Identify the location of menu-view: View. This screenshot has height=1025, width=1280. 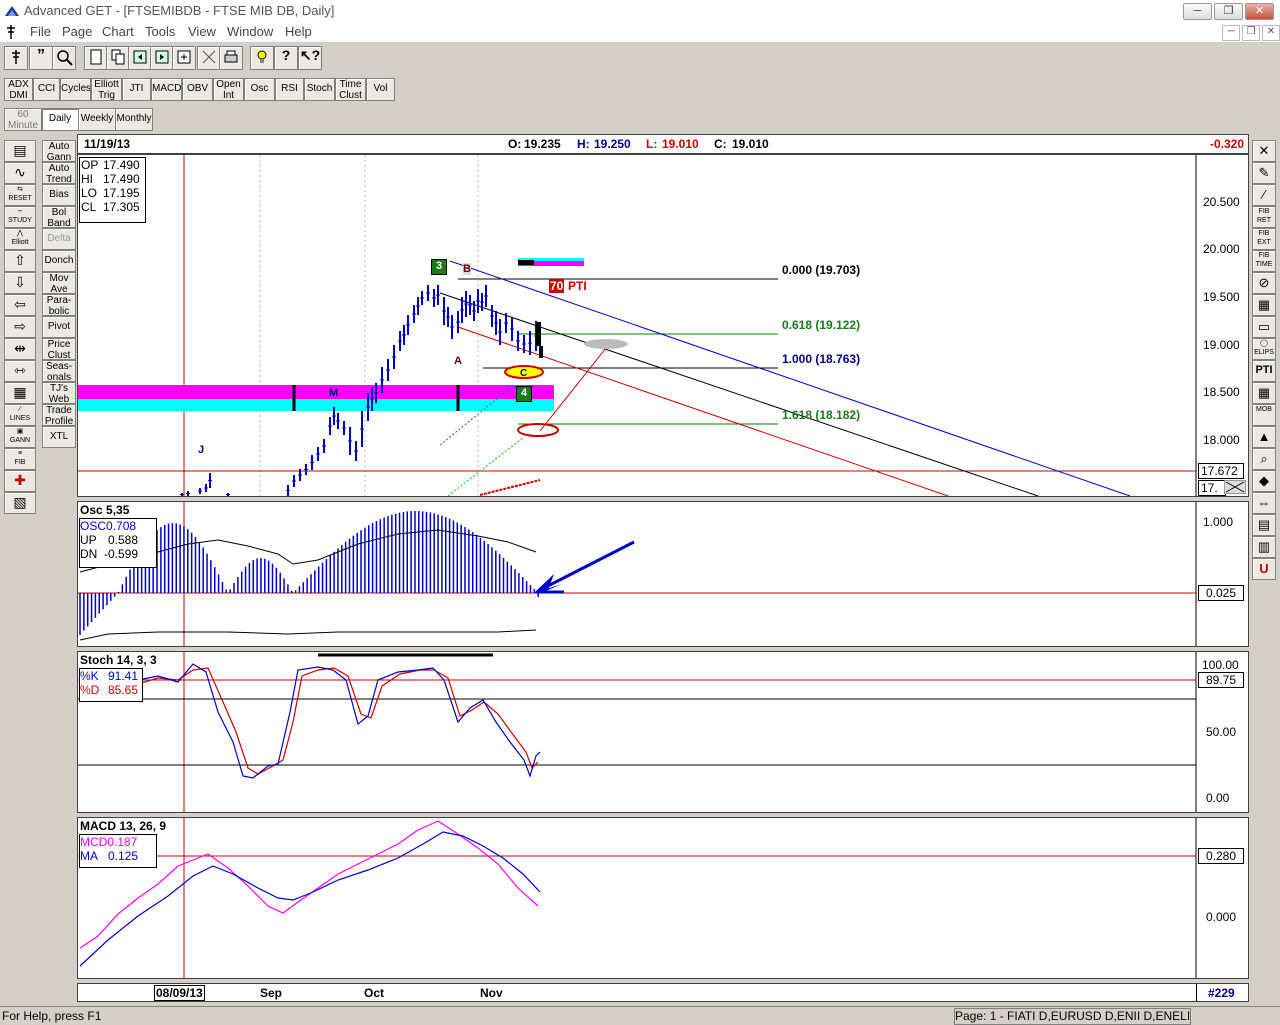
(202, 31).